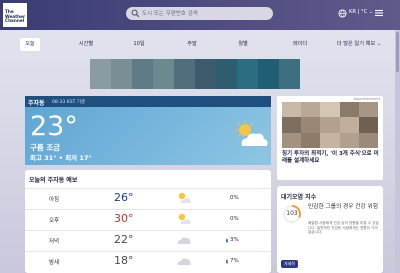  Describe the element at coordinates (397, 151) in the screenshot. I see `page-scrollbar` at that location.